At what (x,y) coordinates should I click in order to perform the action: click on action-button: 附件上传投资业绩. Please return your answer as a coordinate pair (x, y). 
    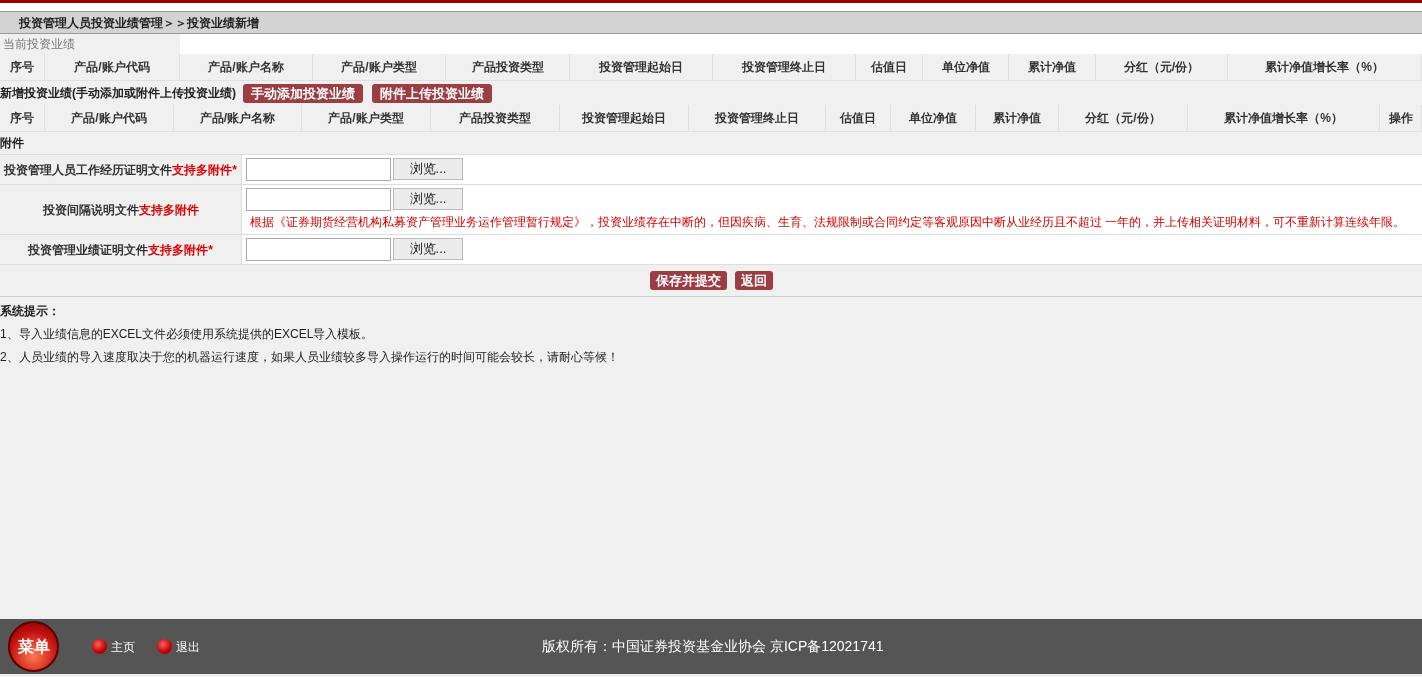
    Looking at the image, I should click on (432, 93).